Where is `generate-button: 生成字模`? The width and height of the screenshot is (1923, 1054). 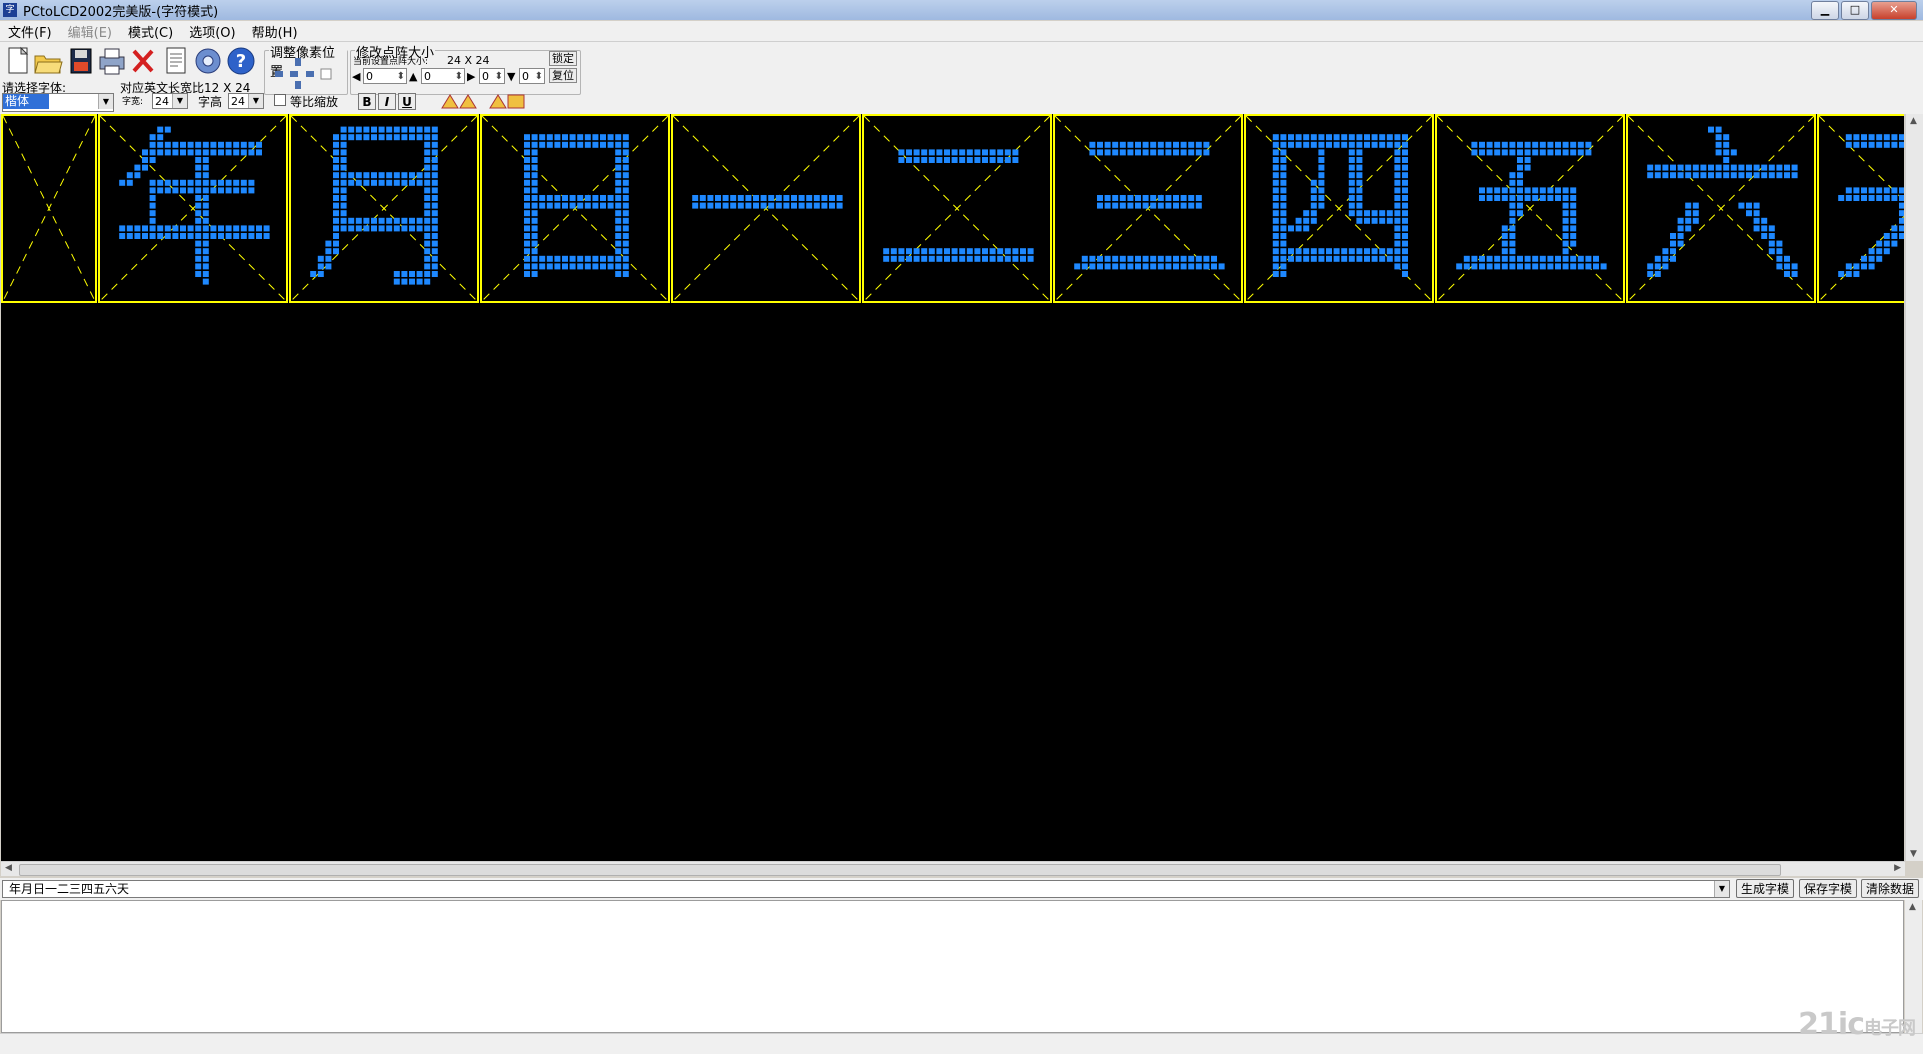 generate-button: 生成字模 is located at coordinates (1765, 888).